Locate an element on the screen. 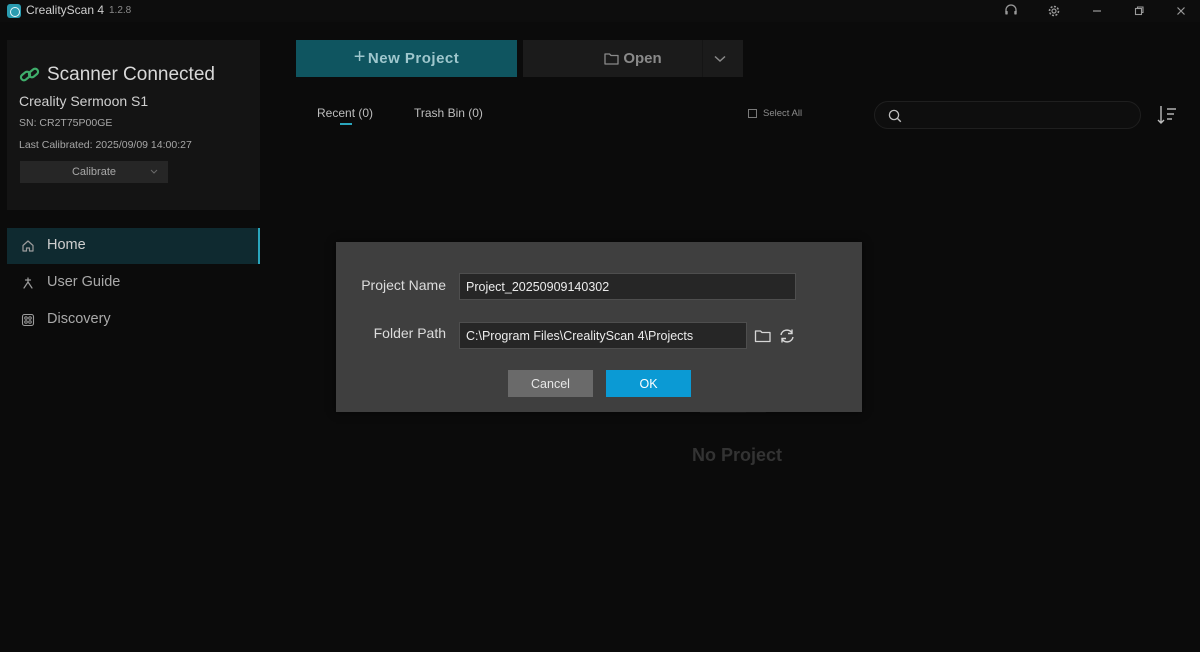  app-logo-icon is located at coordinates (14, 11).